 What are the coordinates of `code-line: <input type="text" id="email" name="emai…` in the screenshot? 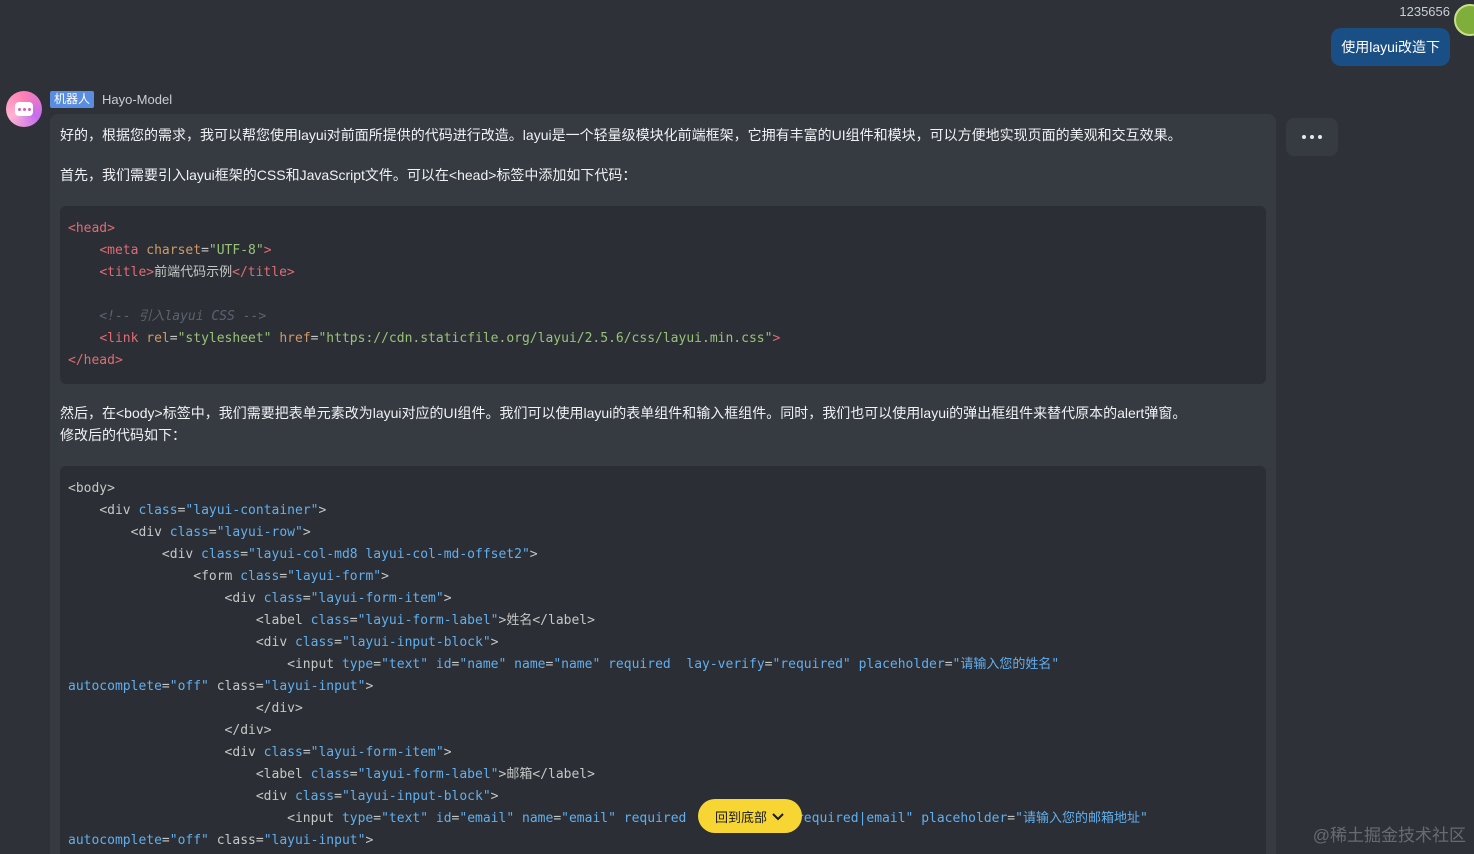 It's located at (717, 818).